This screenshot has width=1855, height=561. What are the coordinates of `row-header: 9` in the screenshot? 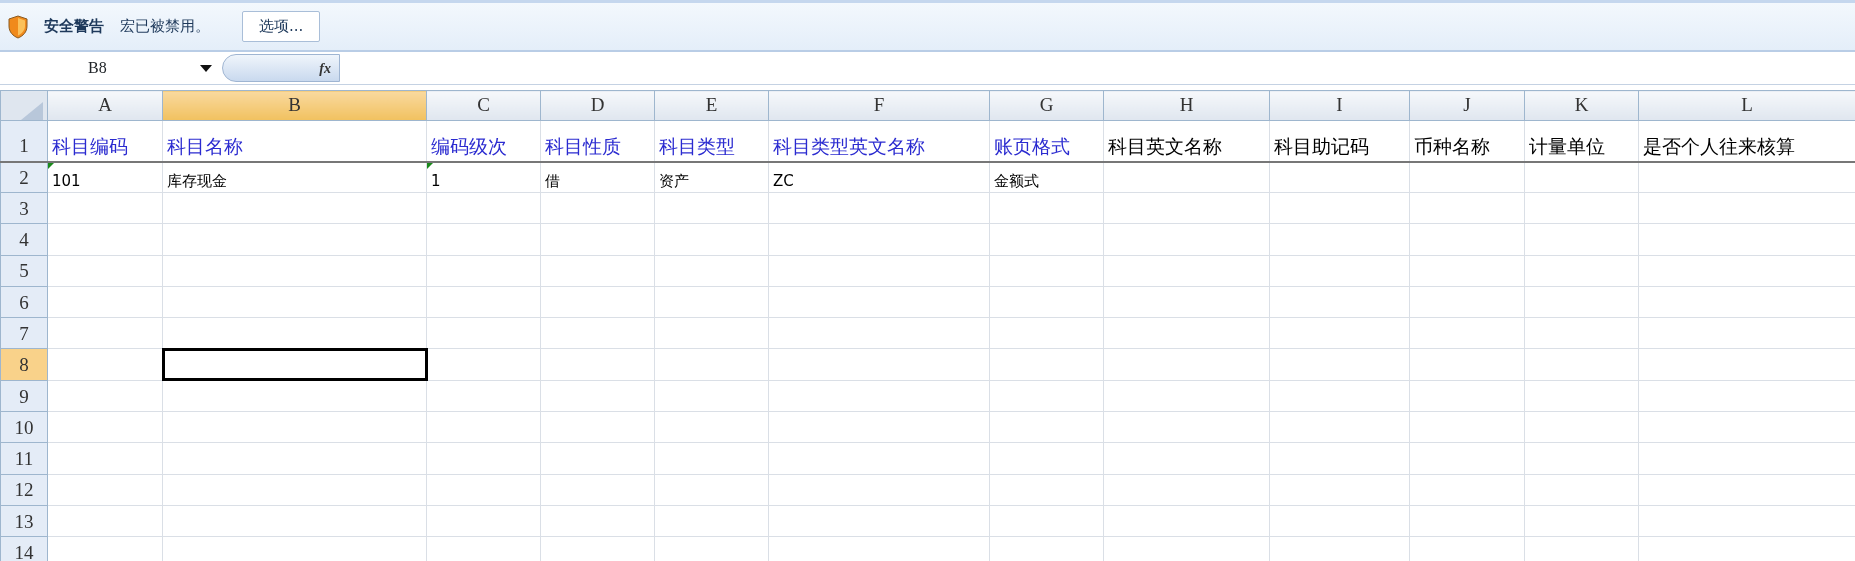 It's located at (24, 396).